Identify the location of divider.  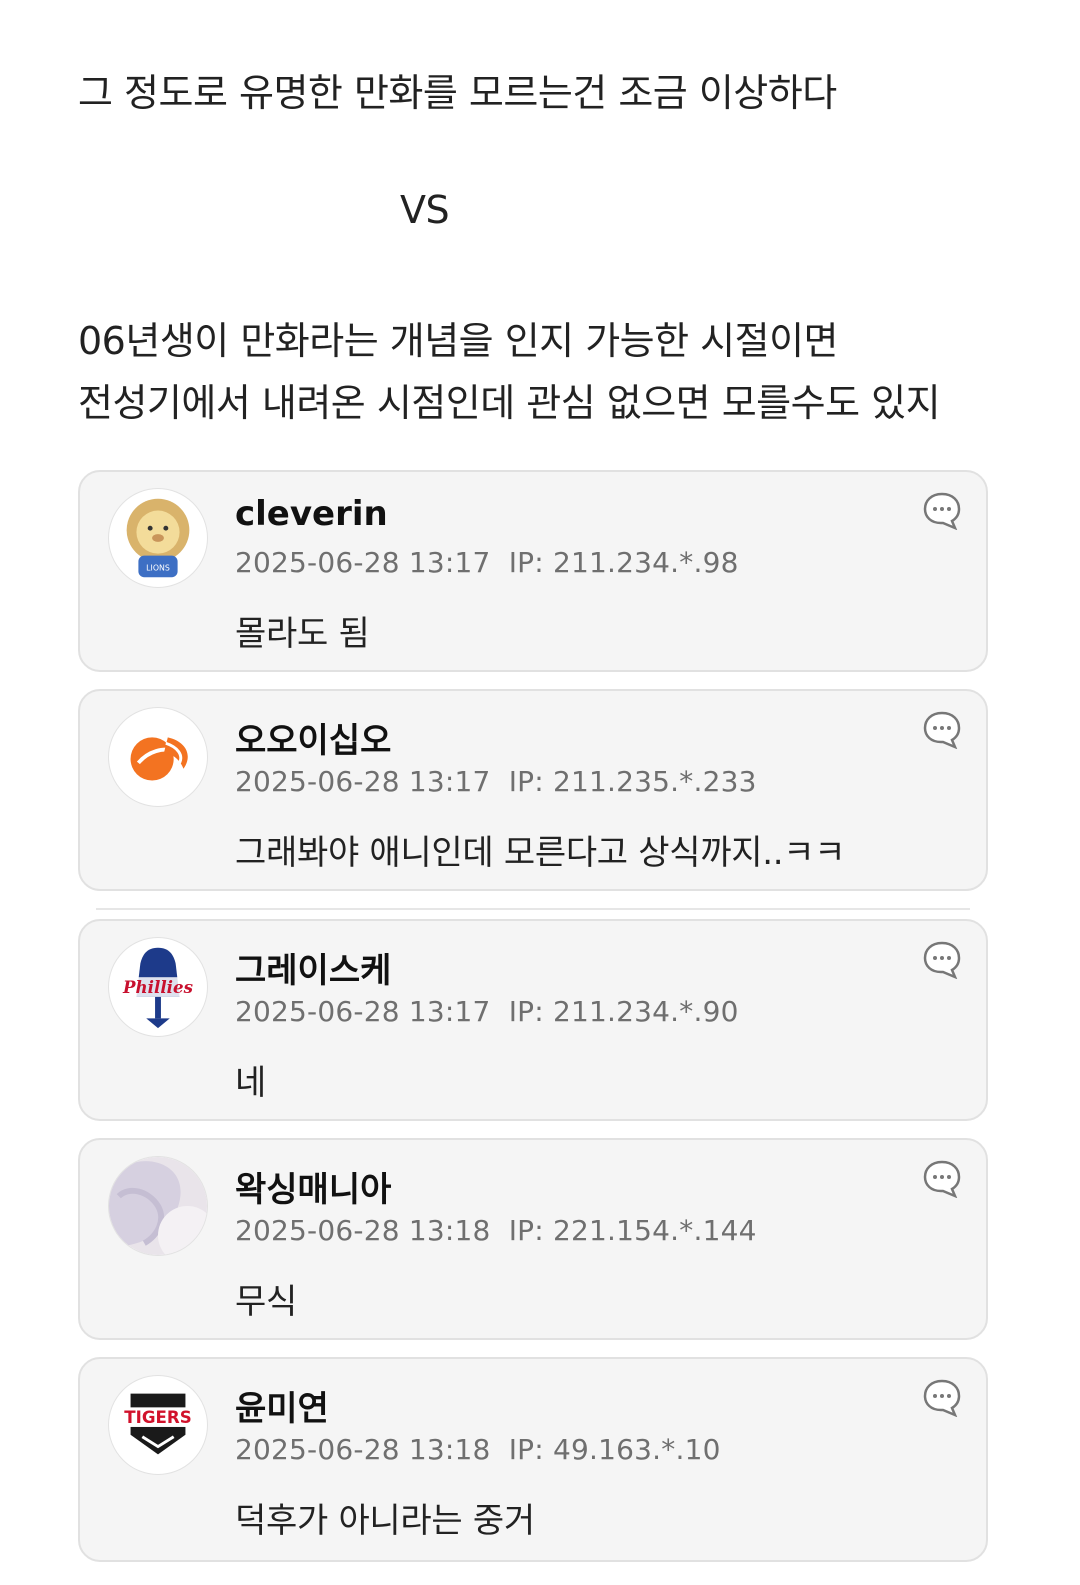
(533, 909).